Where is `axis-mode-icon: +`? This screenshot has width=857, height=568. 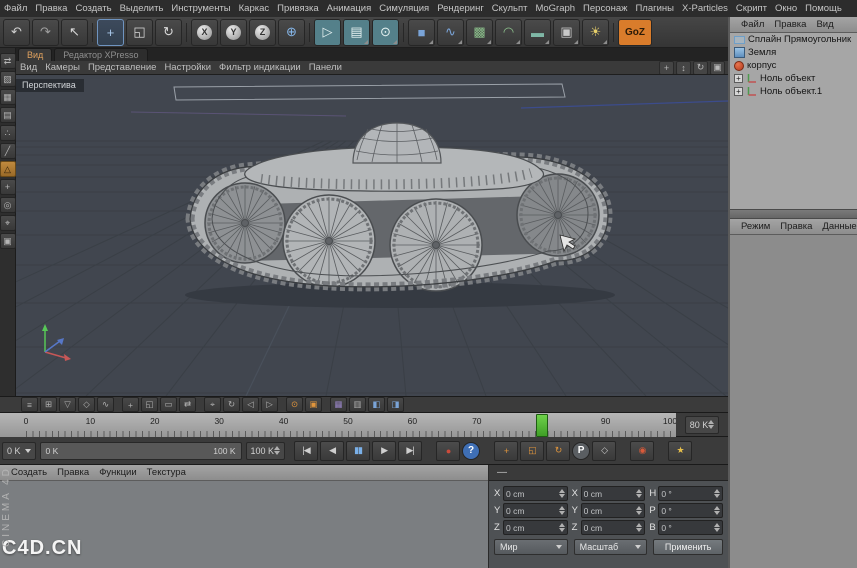 axis-mode-icon: + is located at coordinates (8, 187).